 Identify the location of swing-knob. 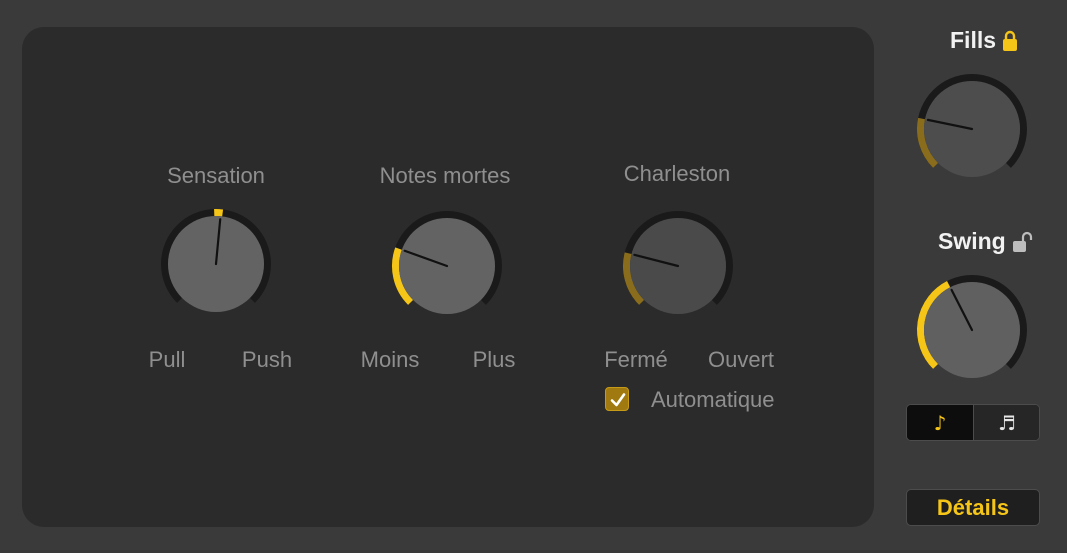
(972, 330).